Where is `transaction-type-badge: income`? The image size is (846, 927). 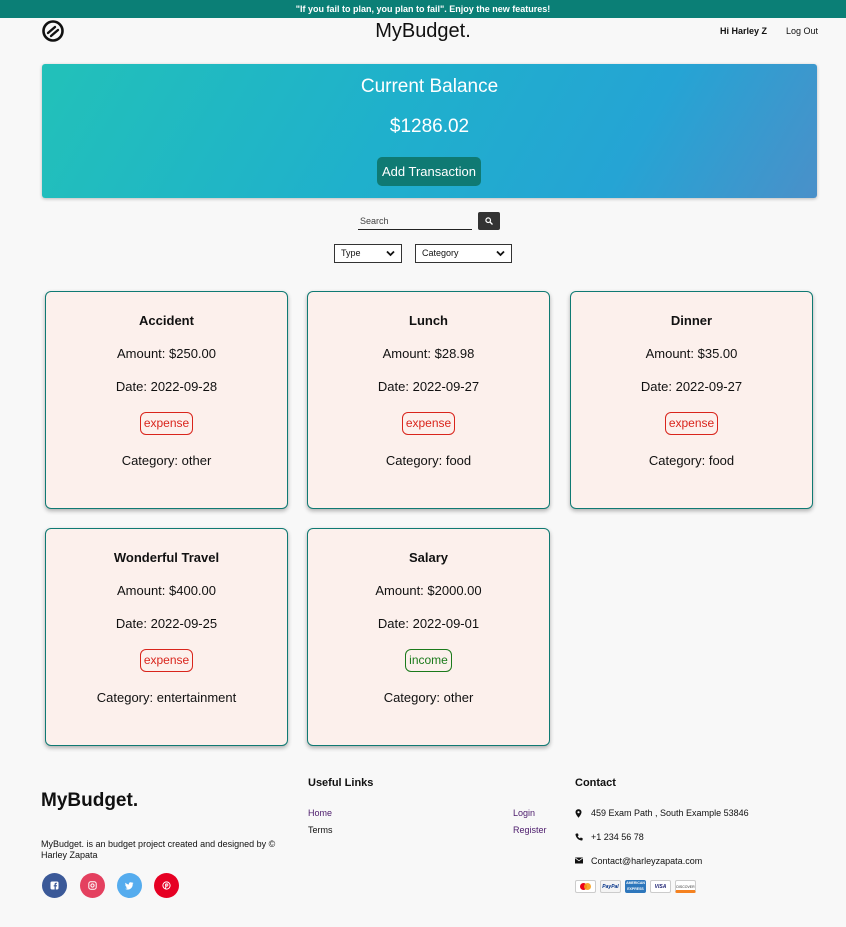 transaction-type-badge: income is located at coordinates (428, 660).